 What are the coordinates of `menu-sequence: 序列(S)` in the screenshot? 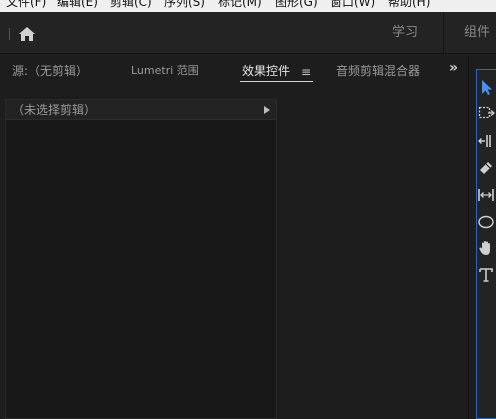 It's located at (184, 4).